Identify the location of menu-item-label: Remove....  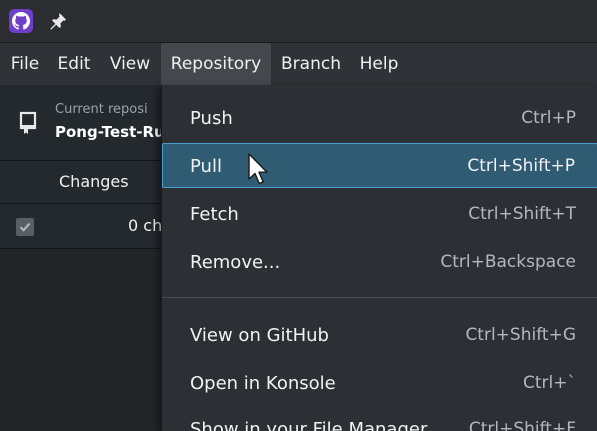
(235, 262).